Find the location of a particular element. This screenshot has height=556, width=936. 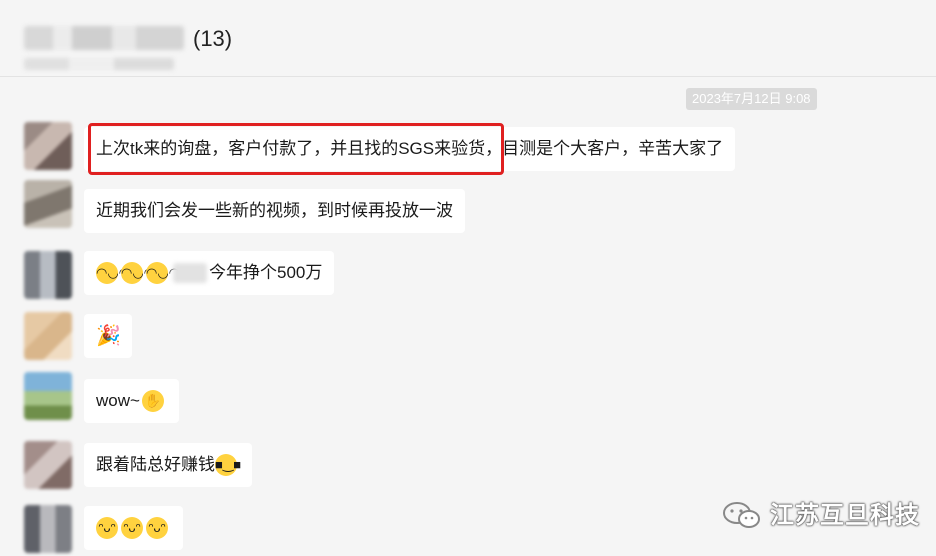

wechat-icon is located at coordinates (741, 515).